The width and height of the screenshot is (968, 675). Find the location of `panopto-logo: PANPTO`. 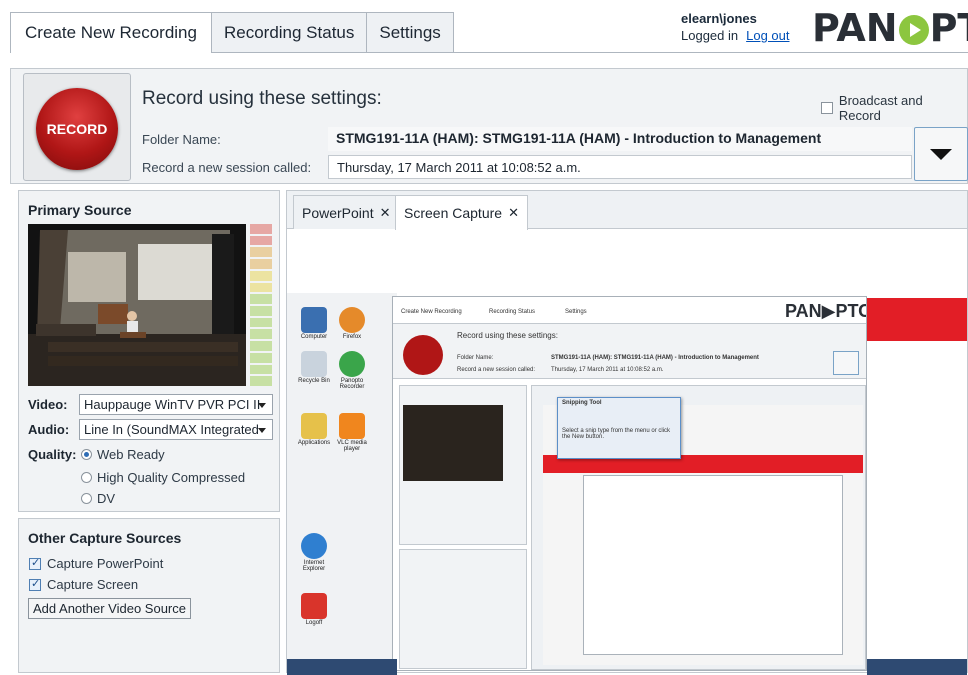

panopto-logo: PANPTO is located at coordinates (890, 28).